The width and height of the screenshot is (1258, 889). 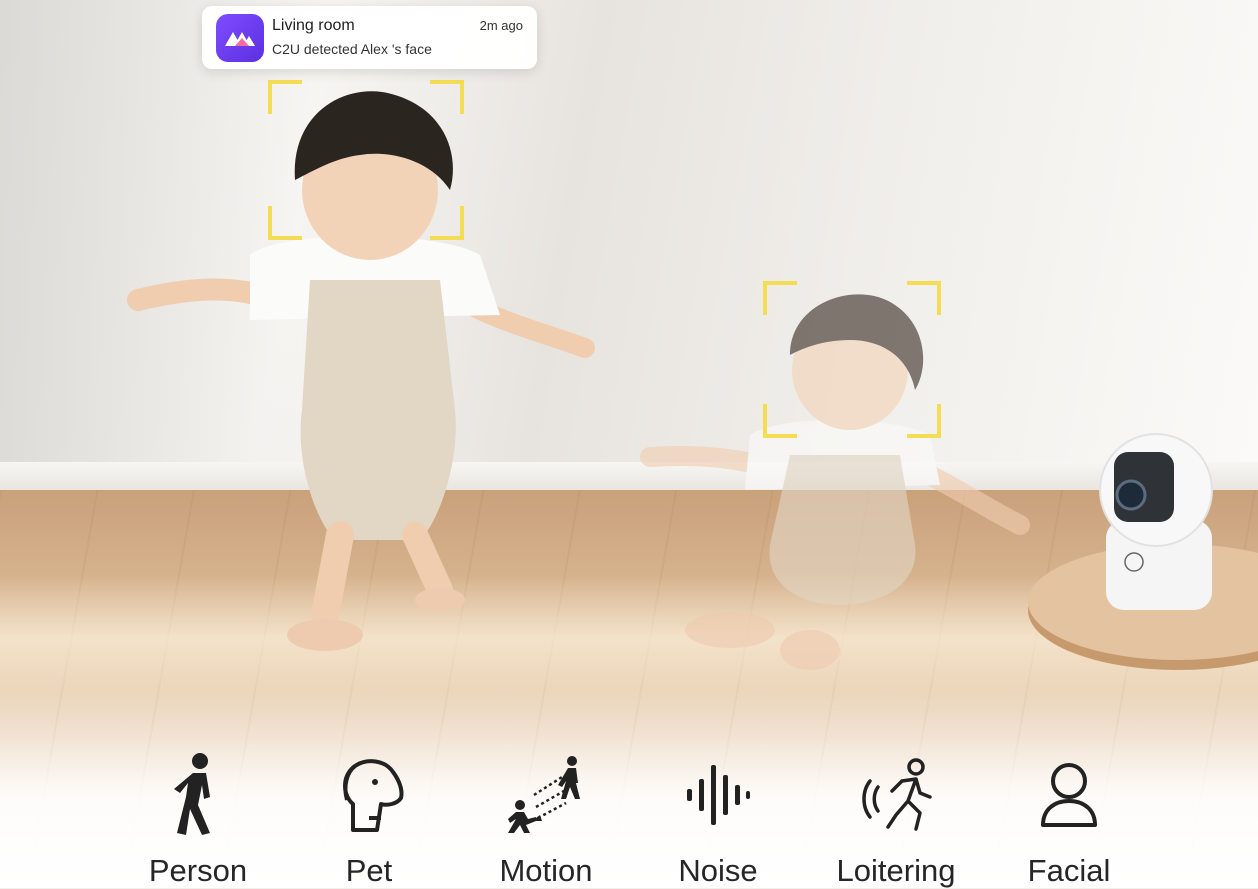 I want to click on feature-facial: Facial, so click(x=1069, y=819).